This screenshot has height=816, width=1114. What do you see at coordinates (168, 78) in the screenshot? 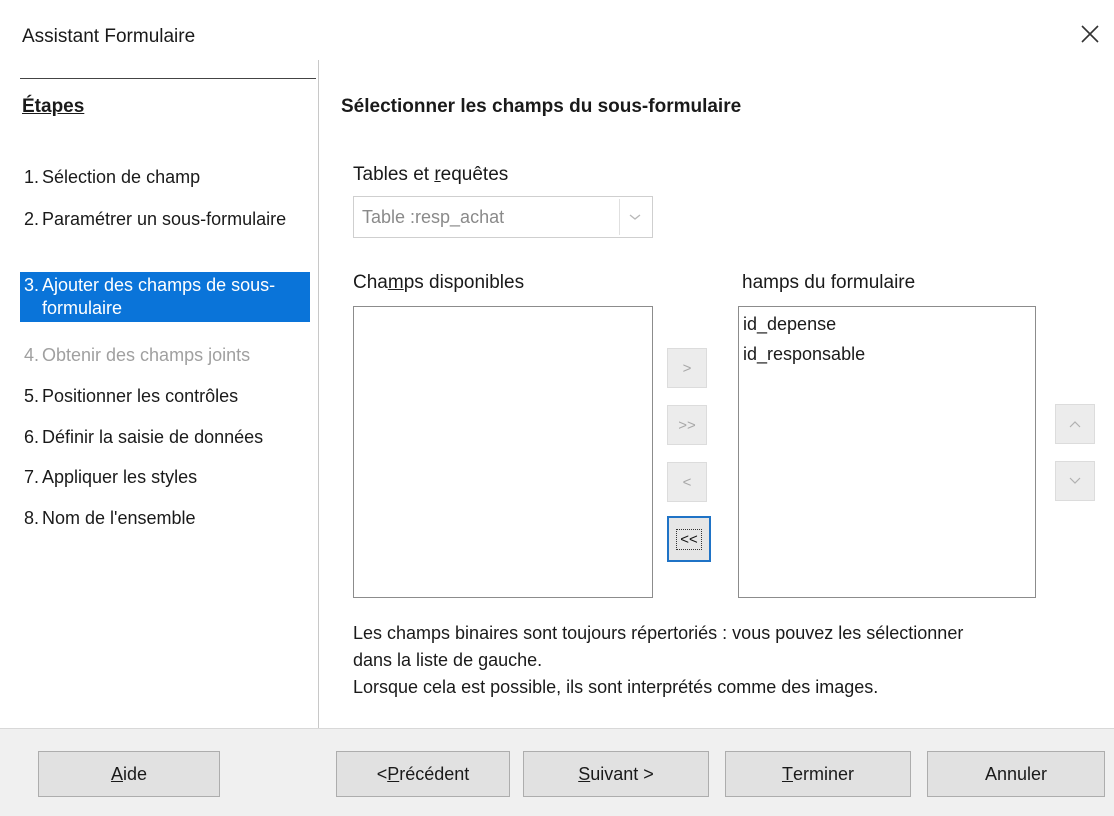
I see `sidebar-divider` at bounding box center [168, 78].